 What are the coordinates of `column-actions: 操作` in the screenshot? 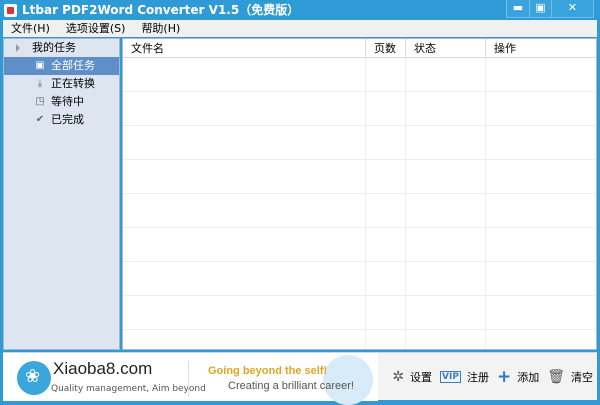 It's located at (541, 48).